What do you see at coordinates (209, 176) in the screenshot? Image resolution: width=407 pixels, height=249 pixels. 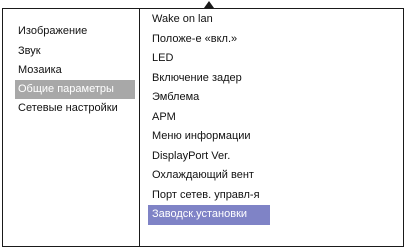 I see `submenu-item-cooling-fan: Охлаждающий вент` at bounding box center [209, 176].